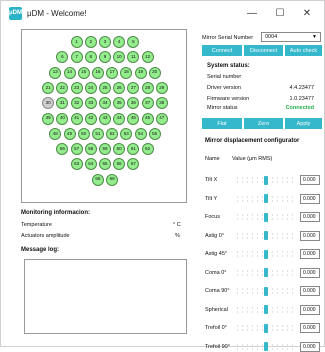  Describe the element at coordinates (119, 118) in the screenshot. I see `actuator-44: 44` at that location.